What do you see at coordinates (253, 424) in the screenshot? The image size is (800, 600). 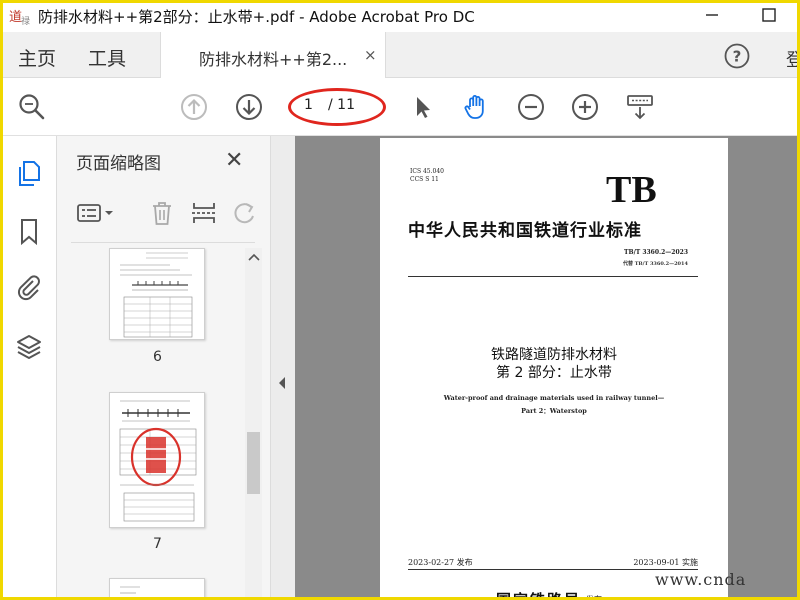 I see `thumbnail-scrollbar` at bounding box center [253, 424].